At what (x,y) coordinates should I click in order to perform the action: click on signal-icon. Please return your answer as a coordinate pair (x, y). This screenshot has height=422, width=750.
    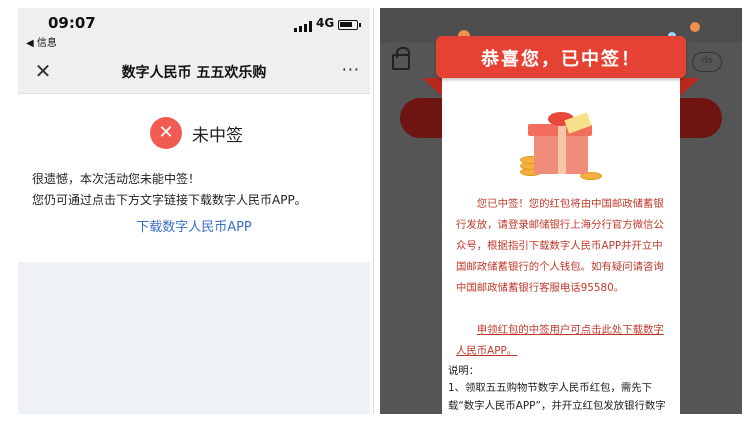
    Looking at the image, I should click on (303, 26).